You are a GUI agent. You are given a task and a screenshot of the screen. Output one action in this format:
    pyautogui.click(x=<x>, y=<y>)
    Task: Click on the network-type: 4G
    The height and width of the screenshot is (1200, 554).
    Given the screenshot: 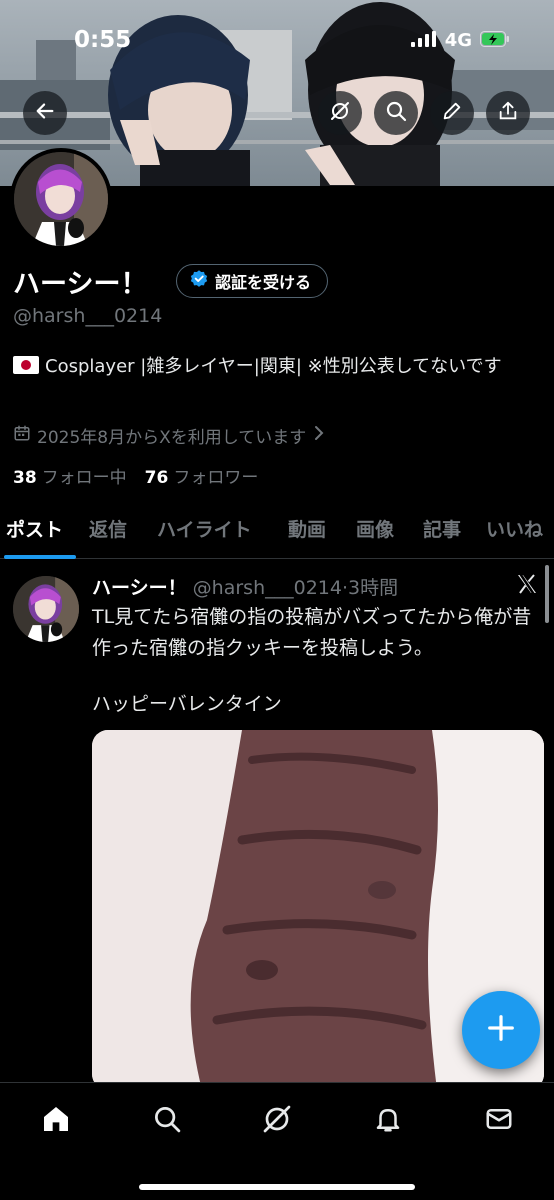 What is the action you would take?
    pyautogui.click(x=458, y=40)
    